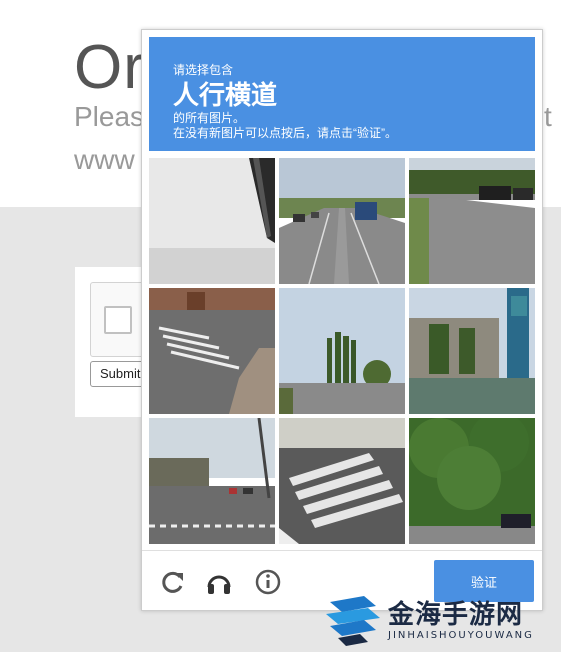 This screenshot has height=653, width=561. I want to click on watermark: 金海手游网 JINHAISHOUYOUWANG, so click(440, 622).